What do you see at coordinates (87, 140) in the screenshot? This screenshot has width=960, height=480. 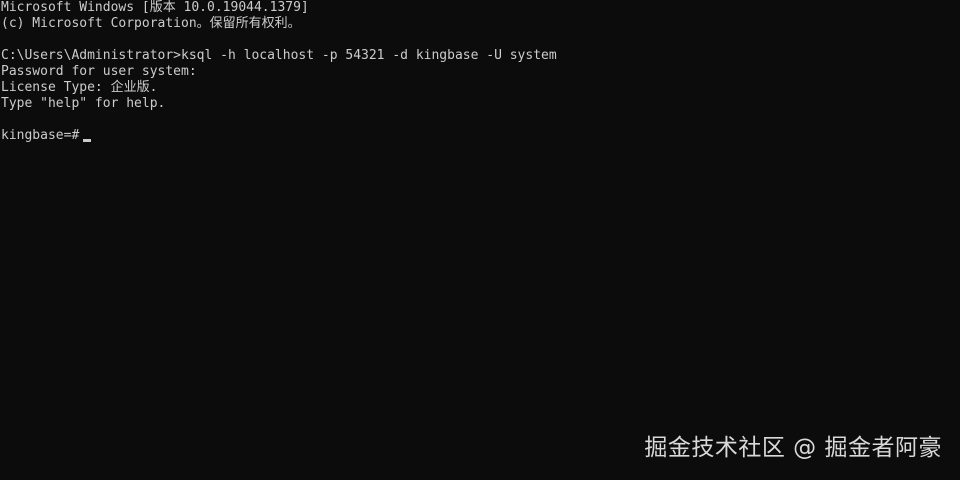 I see `terminal-cursor` at bounding box center [87, 140].